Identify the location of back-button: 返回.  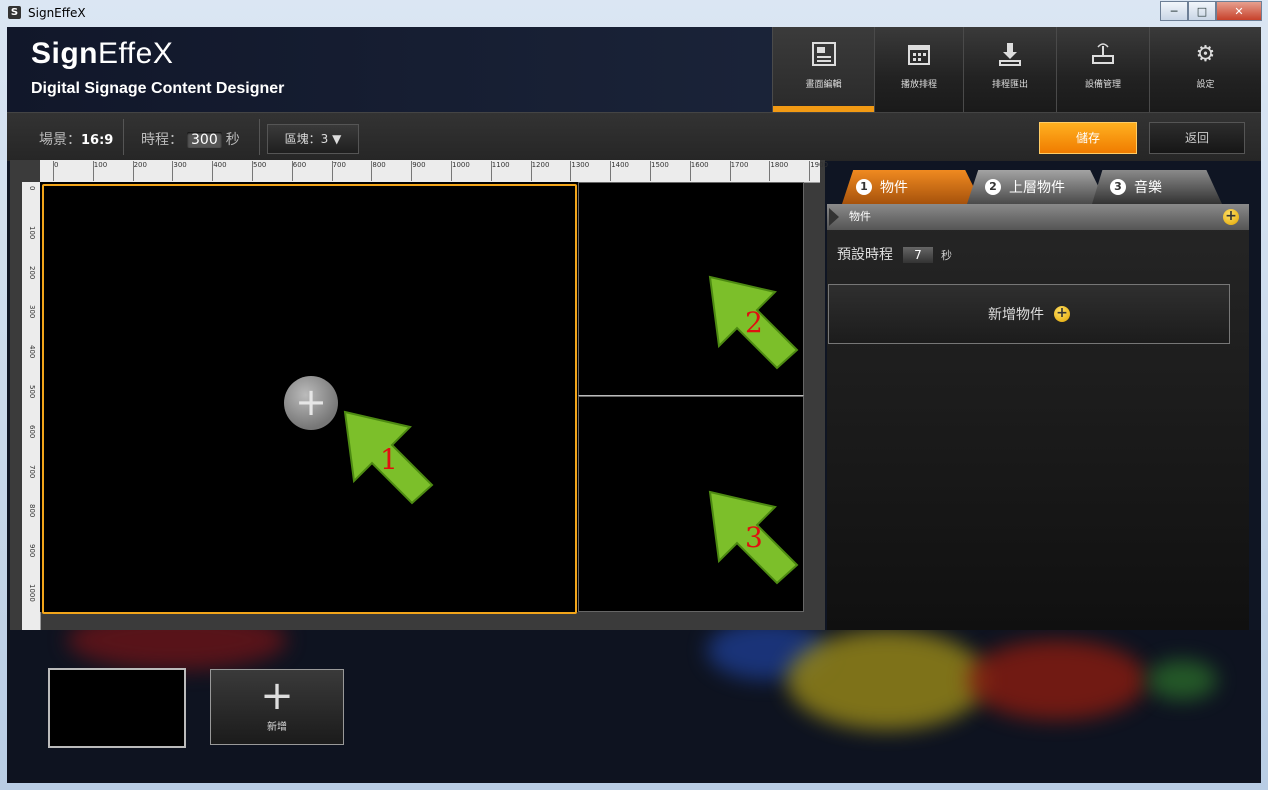
(1197, 138).